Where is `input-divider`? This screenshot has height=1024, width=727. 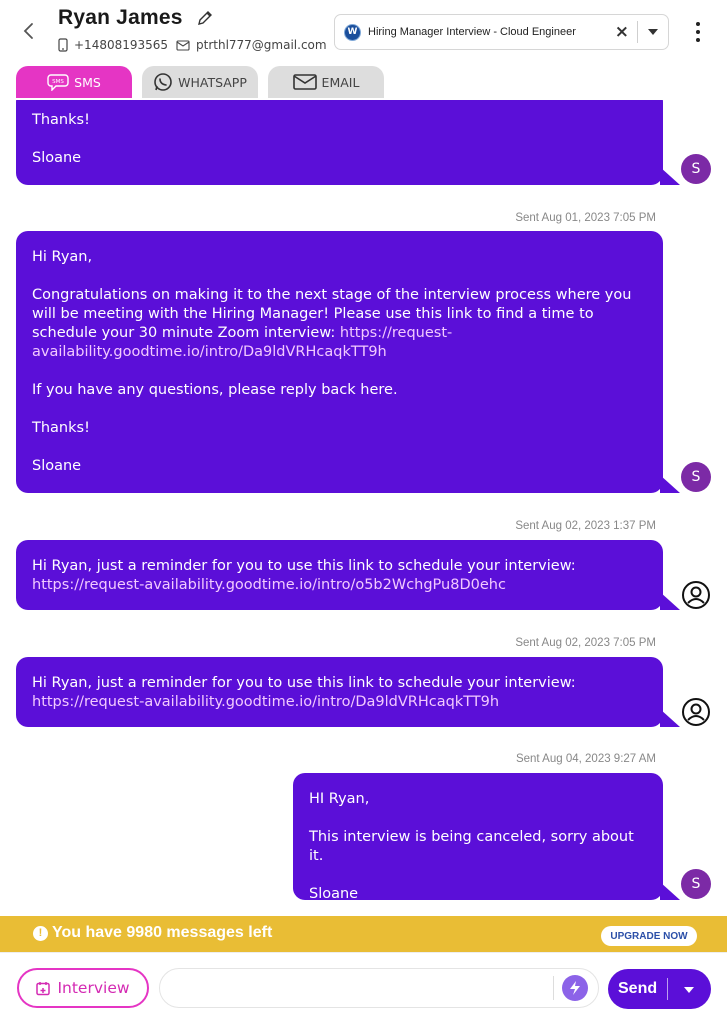 input-divider is located at coordinates (553, 988).